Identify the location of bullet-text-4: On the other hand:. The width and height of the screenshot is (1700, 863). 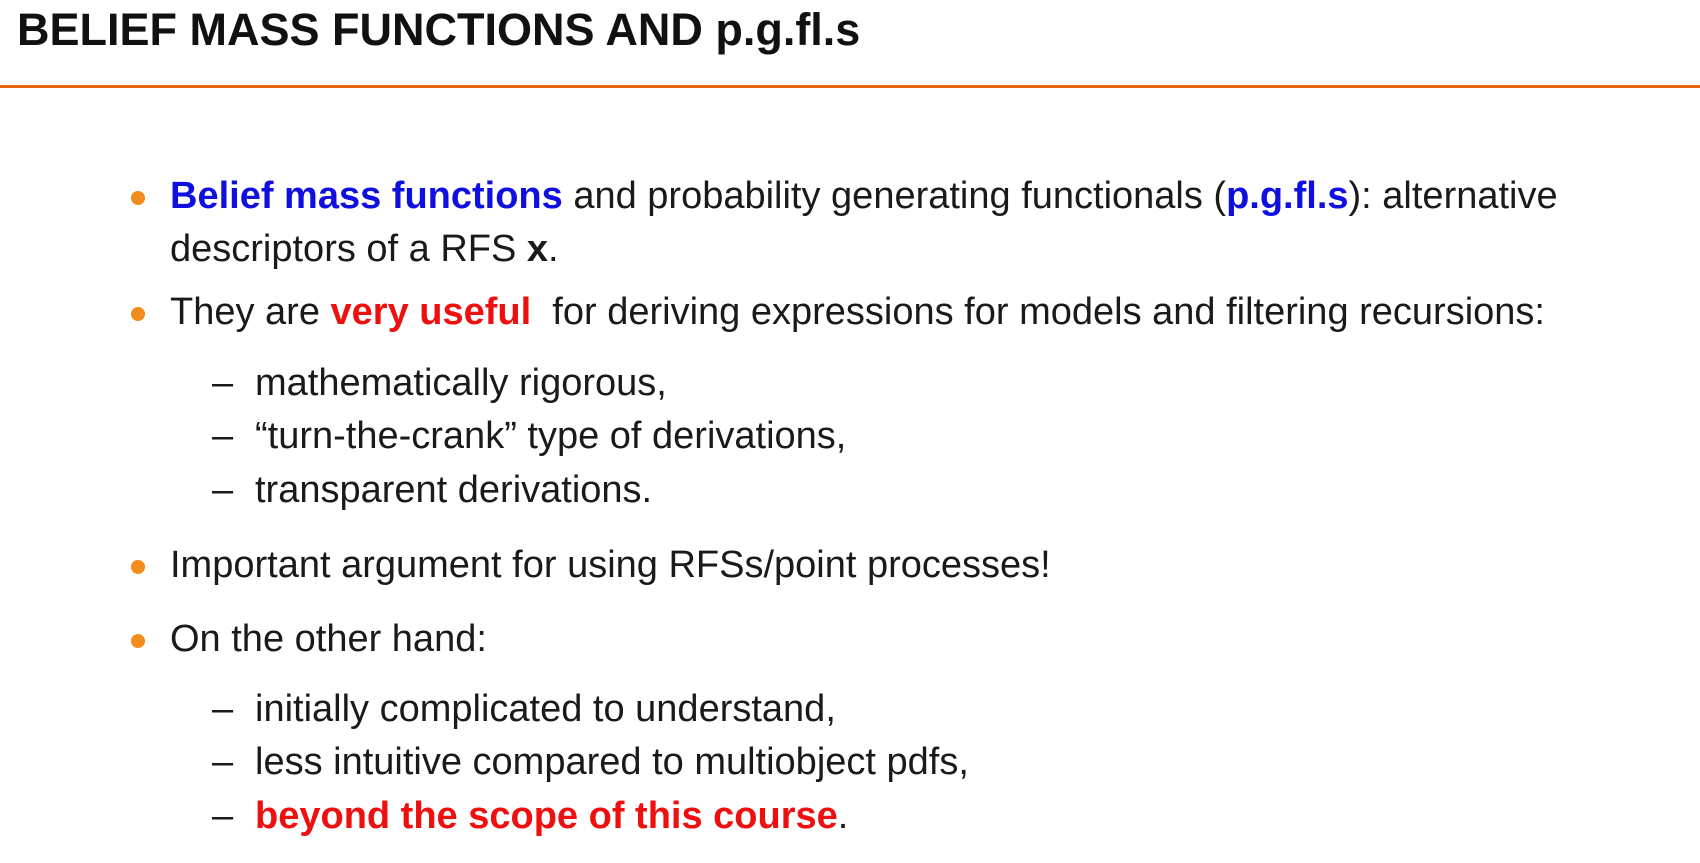
(328, 639).